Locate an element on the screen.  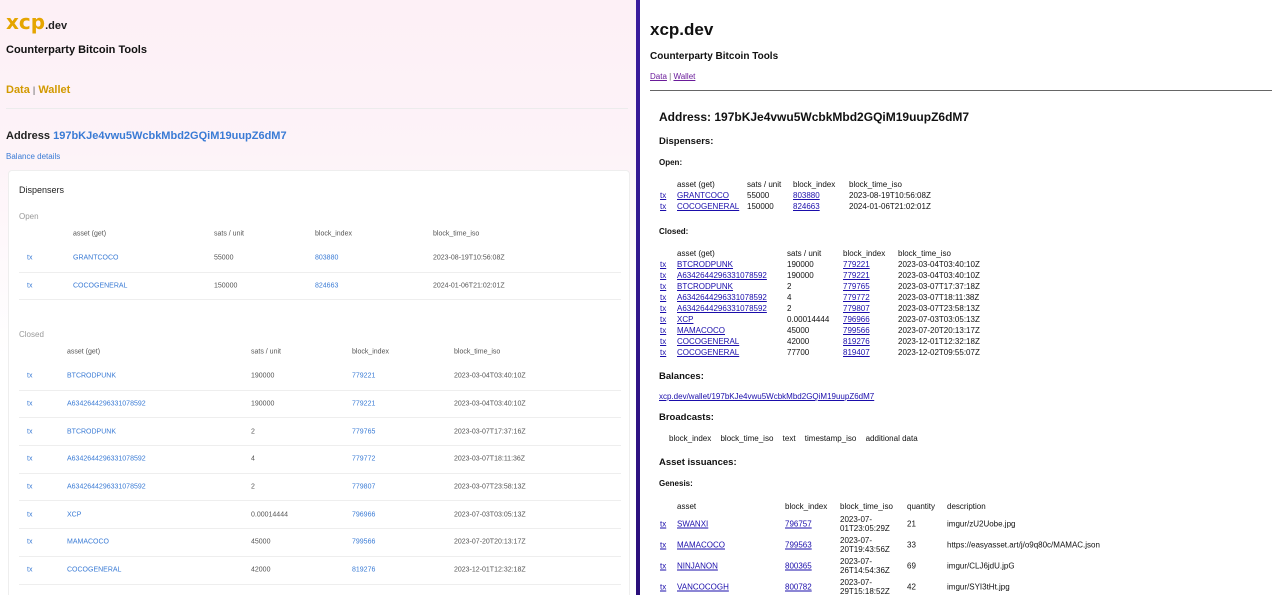
top-nav: Data | Wallet is located at coordinates (672, 76).